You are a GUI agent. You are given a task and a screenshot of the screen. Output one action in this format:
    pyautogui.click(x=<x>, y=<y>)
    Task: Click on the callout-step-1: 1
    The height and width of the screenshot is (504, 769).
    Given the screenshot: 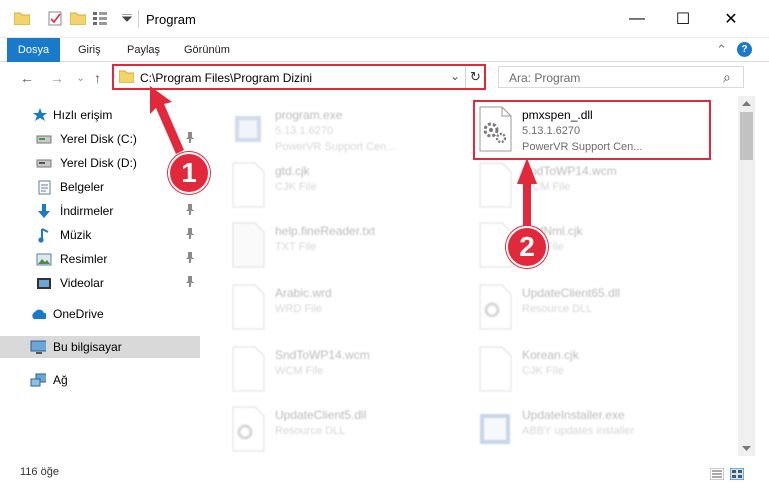 What is the action you would take?
    pyautogui.click(x=189, y=173)
    